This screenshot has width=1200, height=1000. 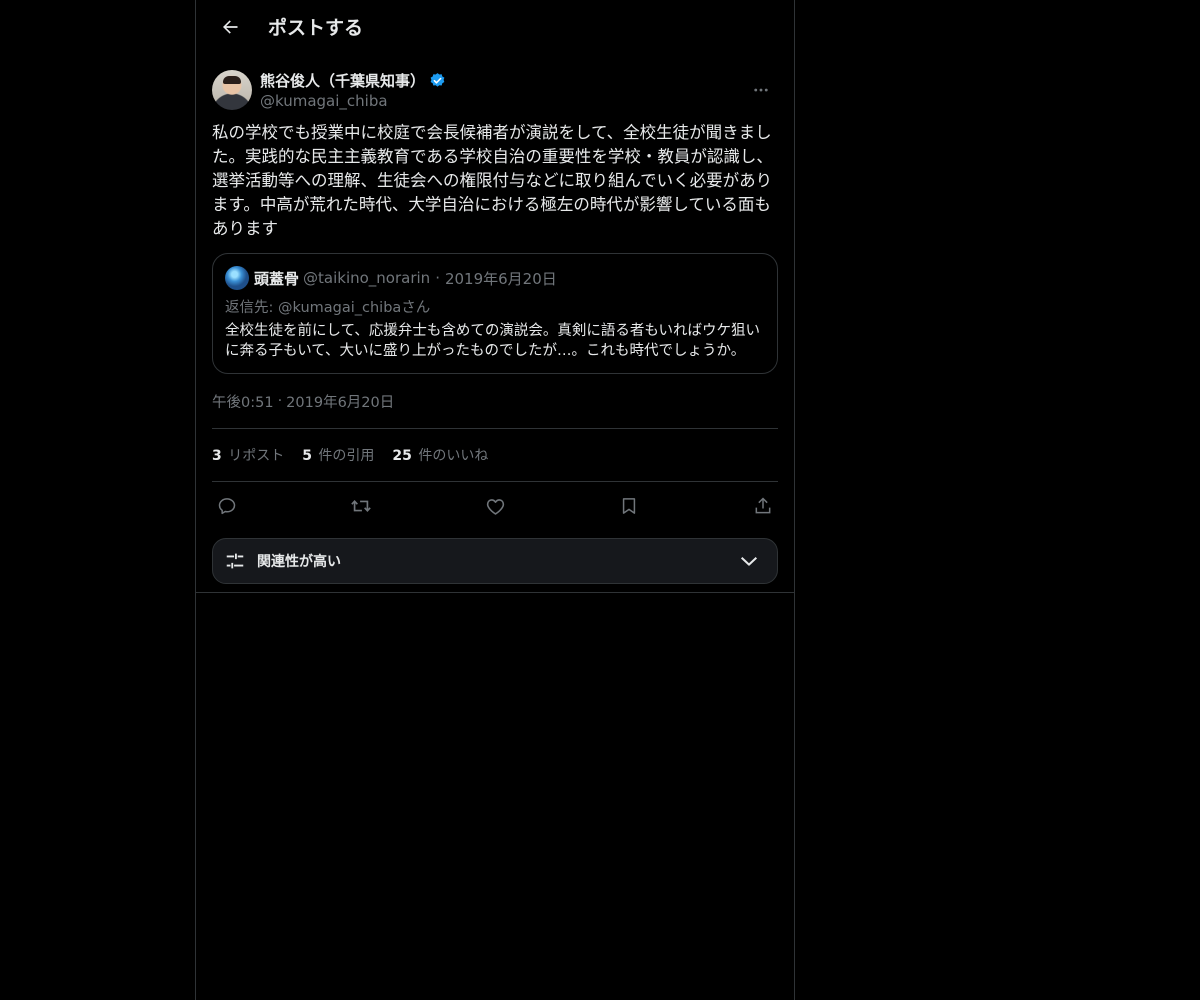 I want to click on quote-author-handle: @taikino_norarin, so click(x=367, y=278).